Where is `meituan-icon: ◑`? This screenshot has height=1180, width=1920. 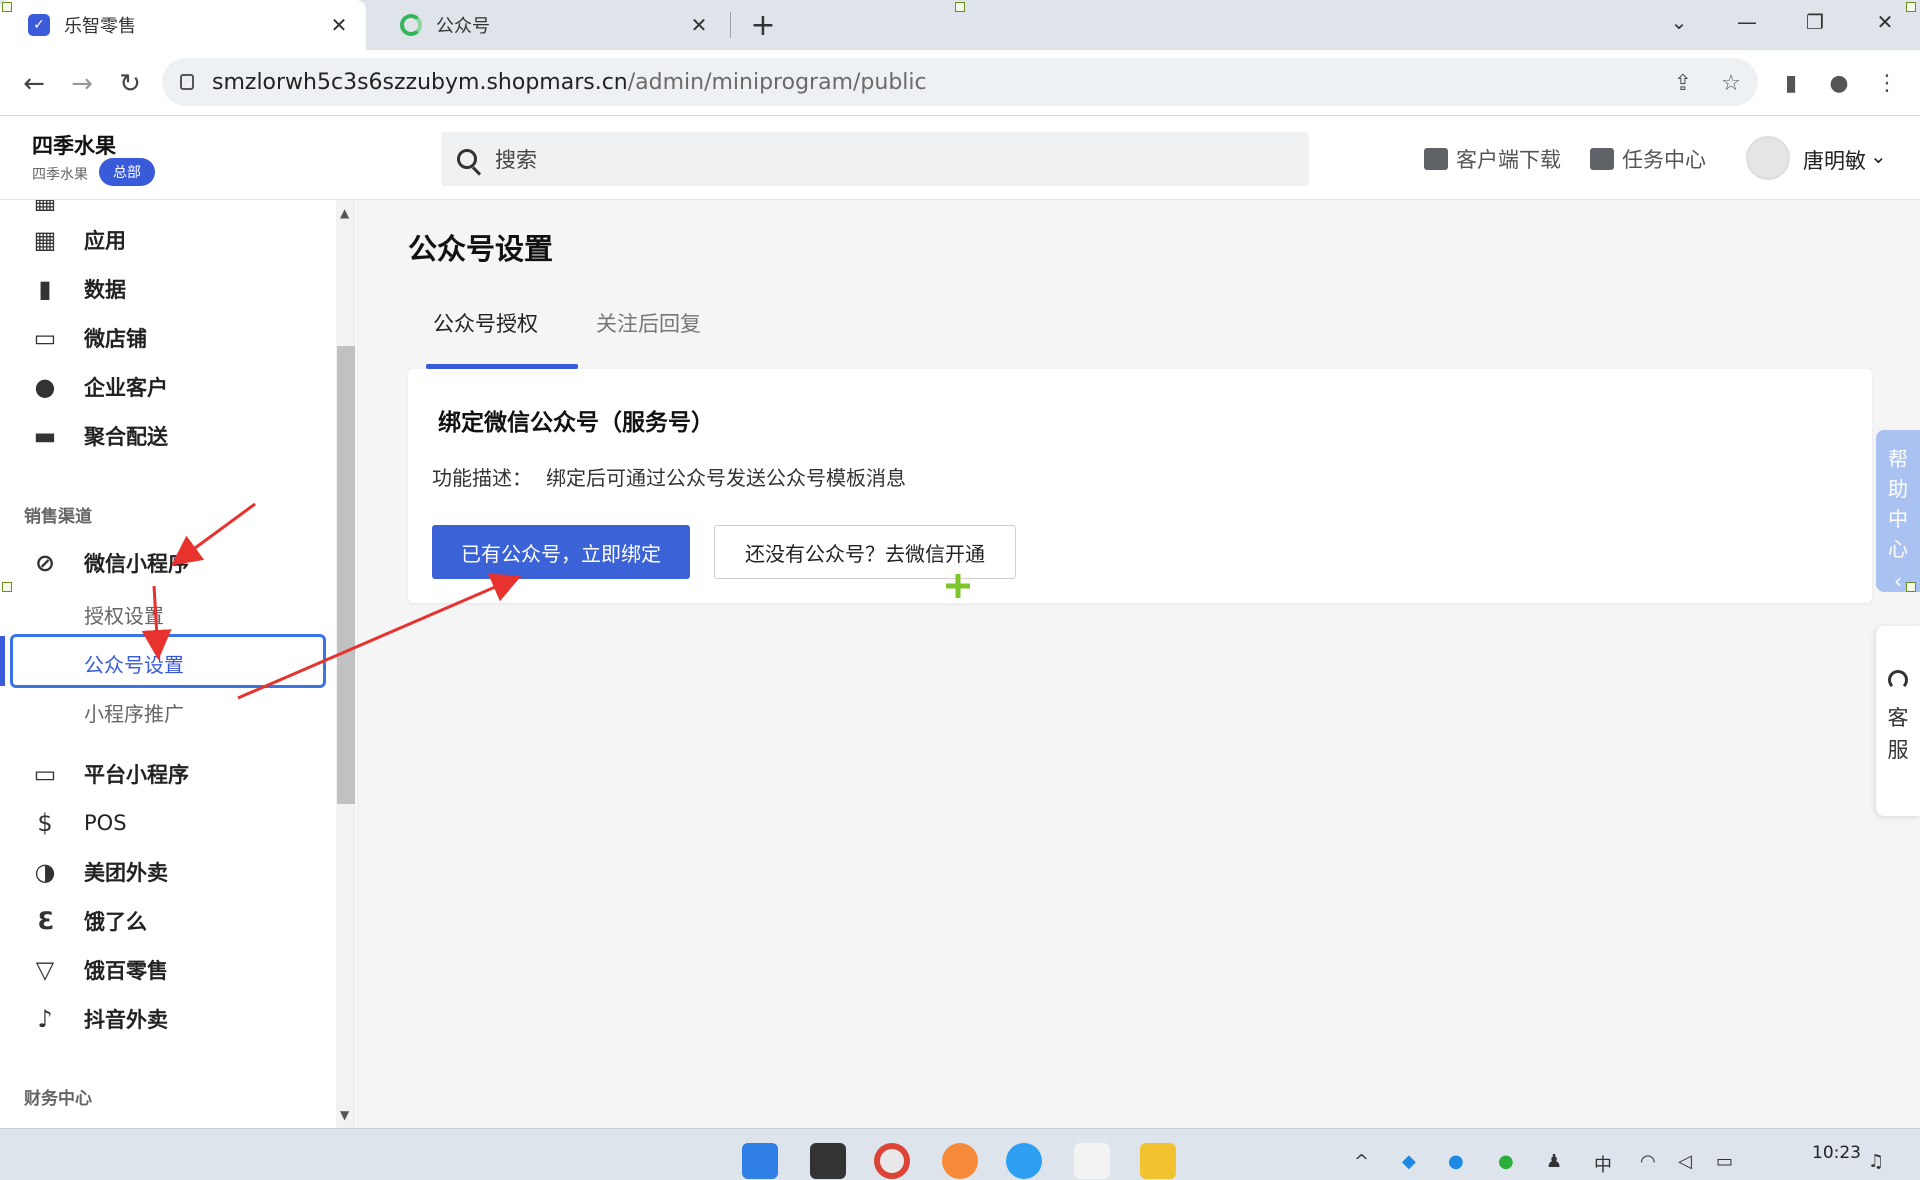
meituan-icon: ◑ is located at coordinates (45, 872).